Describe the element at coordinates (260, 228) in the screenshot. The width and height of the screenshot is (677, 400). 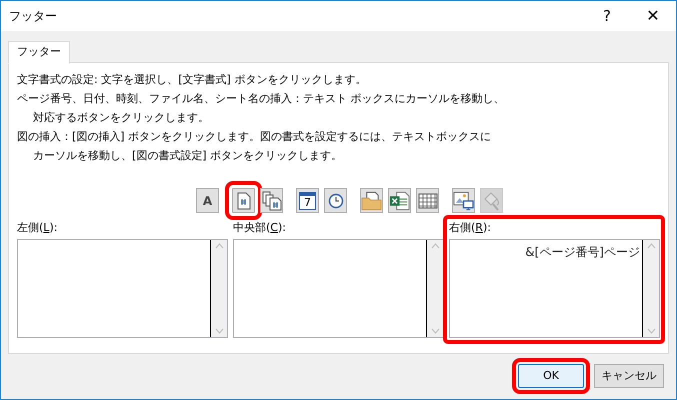
I see `field-label: 中央部(C):` at that location.